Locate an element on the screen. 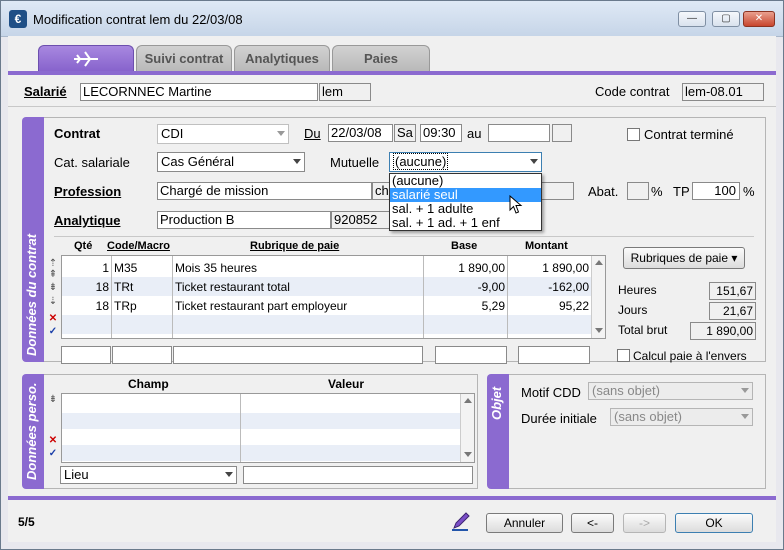 This screenshot has width=784, height=550. total-brut-label: Total brut is located at coordinates (643, 330).